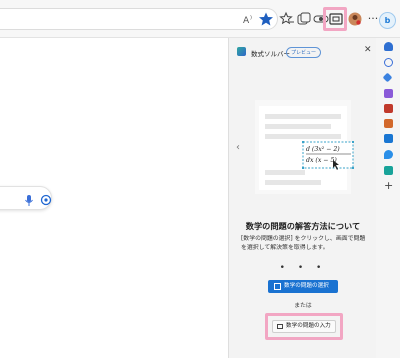 Image resolution: width=400 pixels, height=358 pixels. What do you see at coordinates (303, 268) in the screenshot?
I see `carousel-dots: • • •` at bounding box center [303, 268].